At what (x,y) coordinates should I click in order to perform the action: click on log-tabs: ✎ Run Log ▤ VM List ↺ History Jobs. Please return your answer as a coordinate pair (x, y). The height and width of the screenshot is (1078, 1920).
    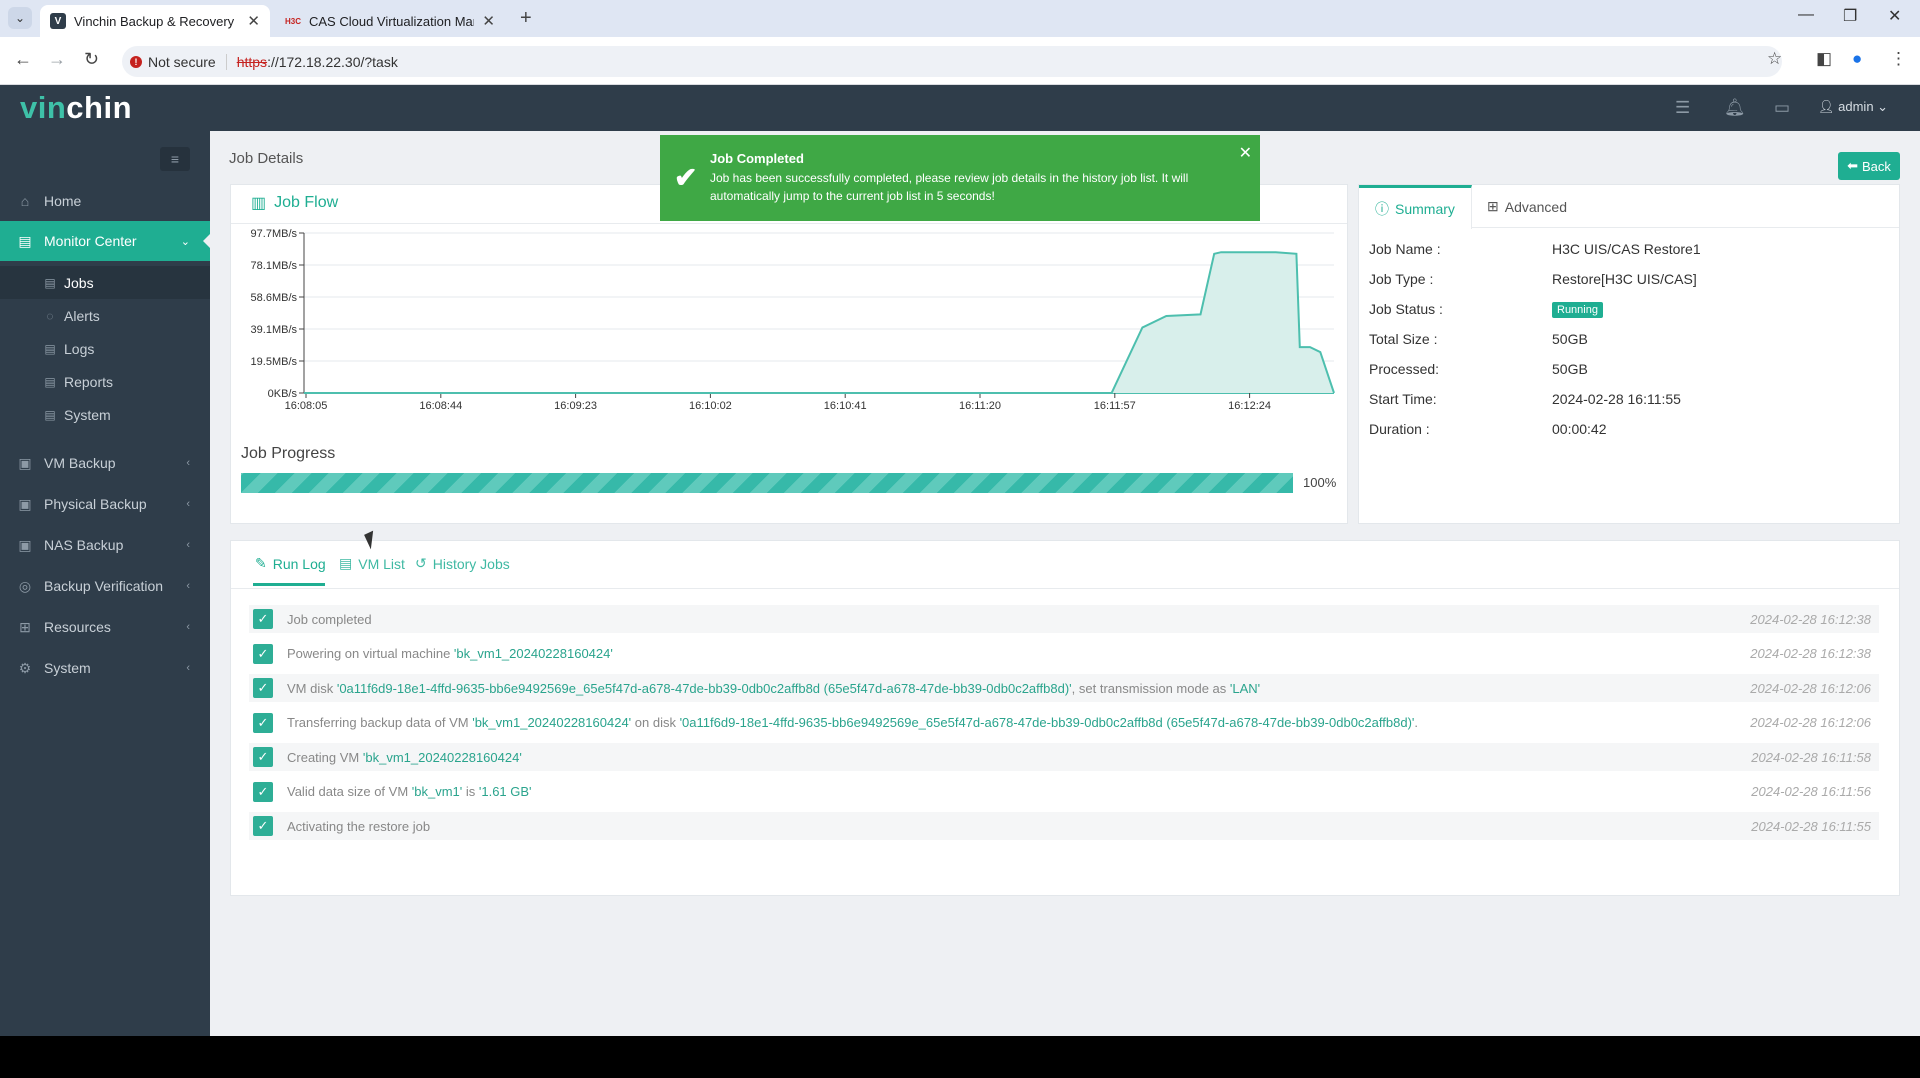
    Looking at the image, I should click on (1065, 565).